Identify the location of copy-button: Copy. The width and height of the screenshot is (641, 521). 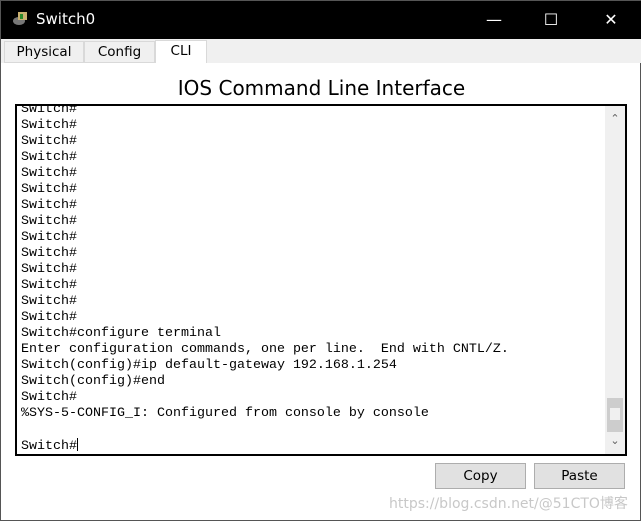
(480, 476).